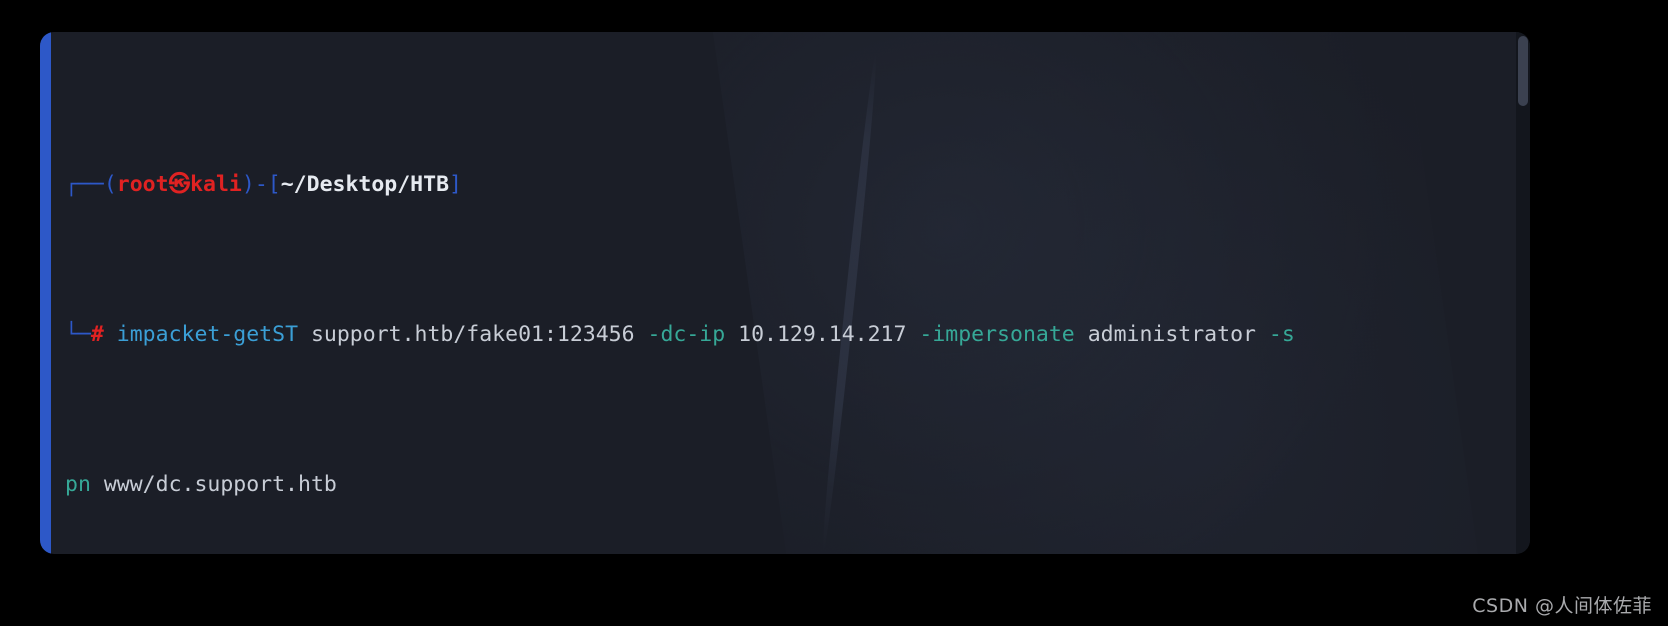 The height and width of the screenshot is (626, 1668). Describe the element at coordinates (220, 484) in the screenshot. I see `command-val-spn: www/dc.support.htb` at that location.